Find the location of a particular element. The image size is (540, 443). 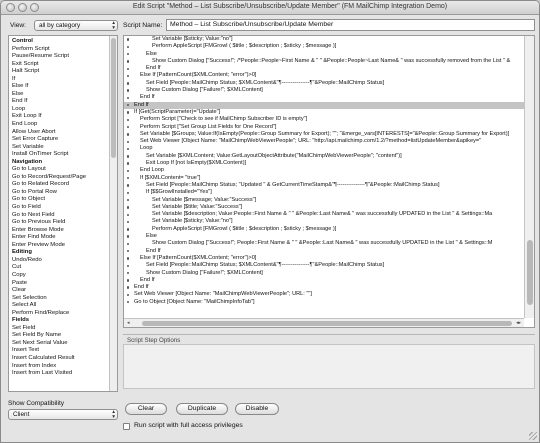

step-list-item: Set Next Serial Value is located at coordinates (61, 344).